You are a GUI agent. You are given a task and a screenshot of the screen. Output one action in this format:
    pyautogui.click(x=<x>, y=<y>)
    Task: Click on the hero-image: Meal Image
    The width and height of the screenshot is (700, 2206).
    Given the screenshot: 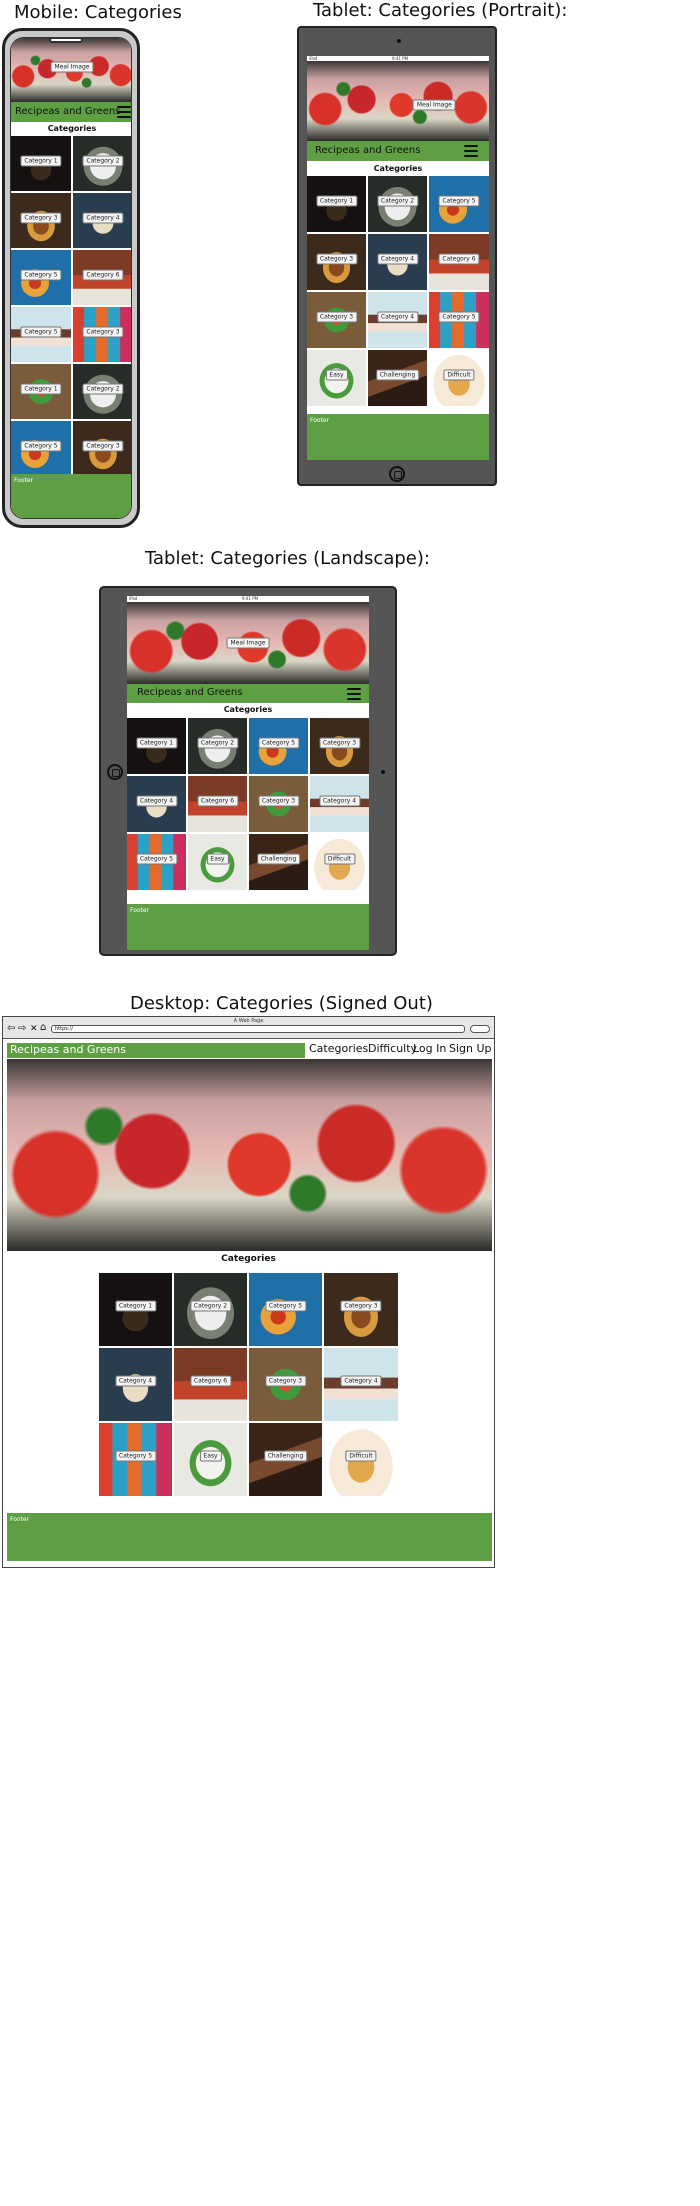 What is the action you would take?
    pyautogui.click(x=398, y=101)
    